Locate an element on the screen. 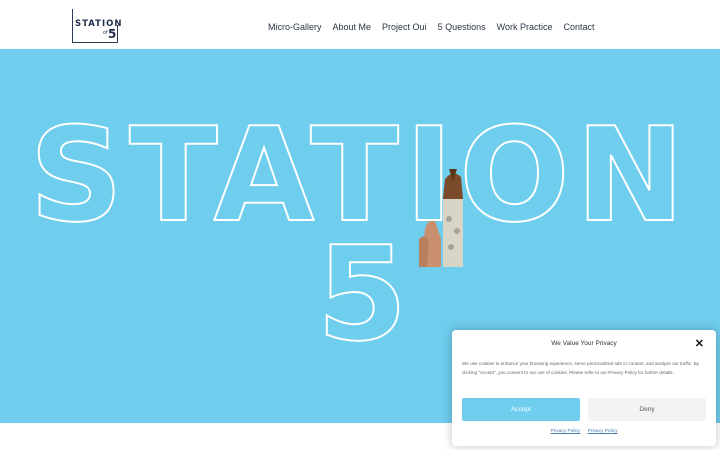  nav-item-5-questions: 5 Questions is located at coordinates (462, 27).